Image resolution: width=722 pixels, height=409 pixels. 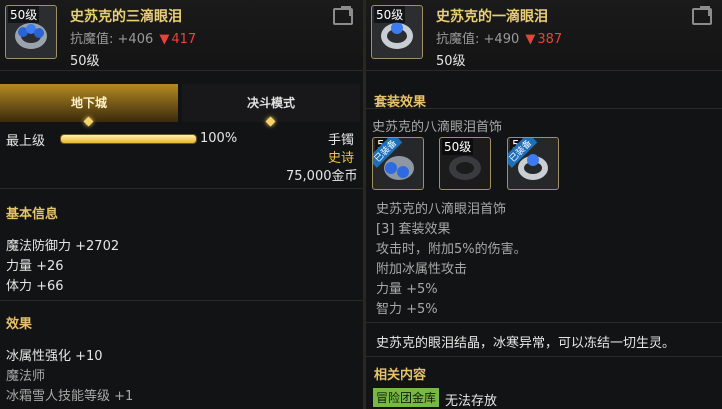 I want to click on stat-value: +406, so click(x=135, y=39).